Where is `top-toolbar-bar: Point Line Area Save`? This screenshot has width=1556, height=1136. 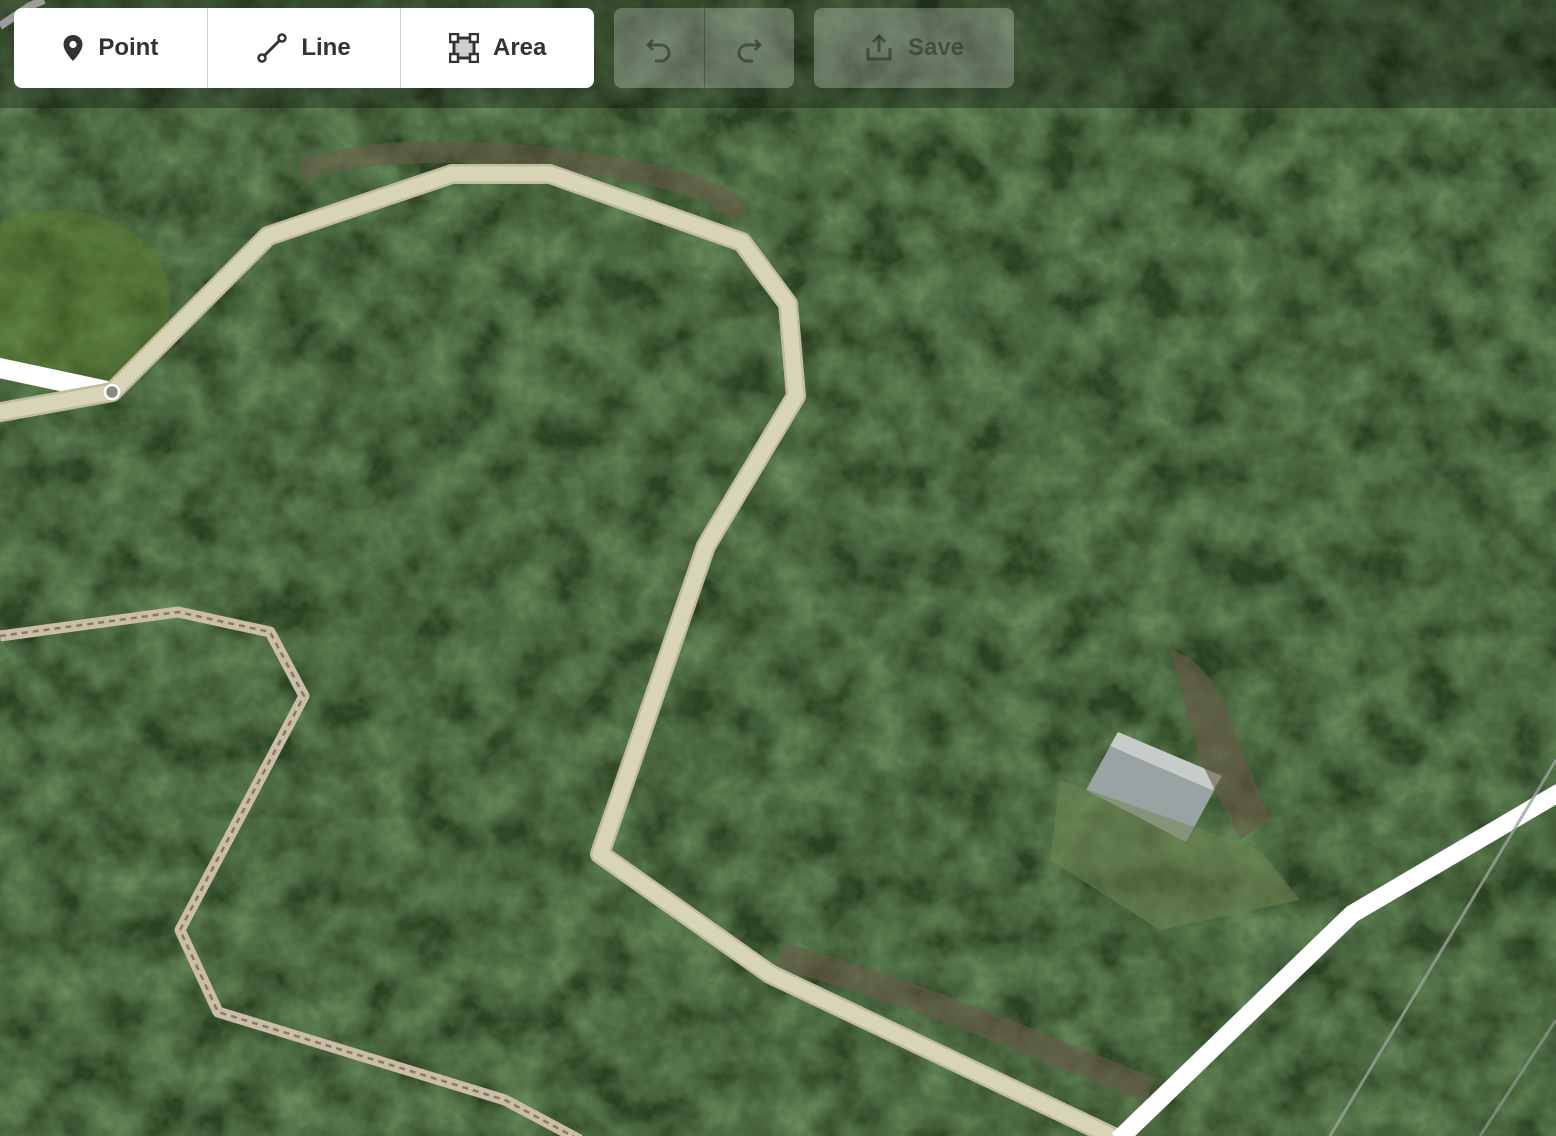 top-toolbar-bar: Point Line Area Save is located at coordinates (778, 54).